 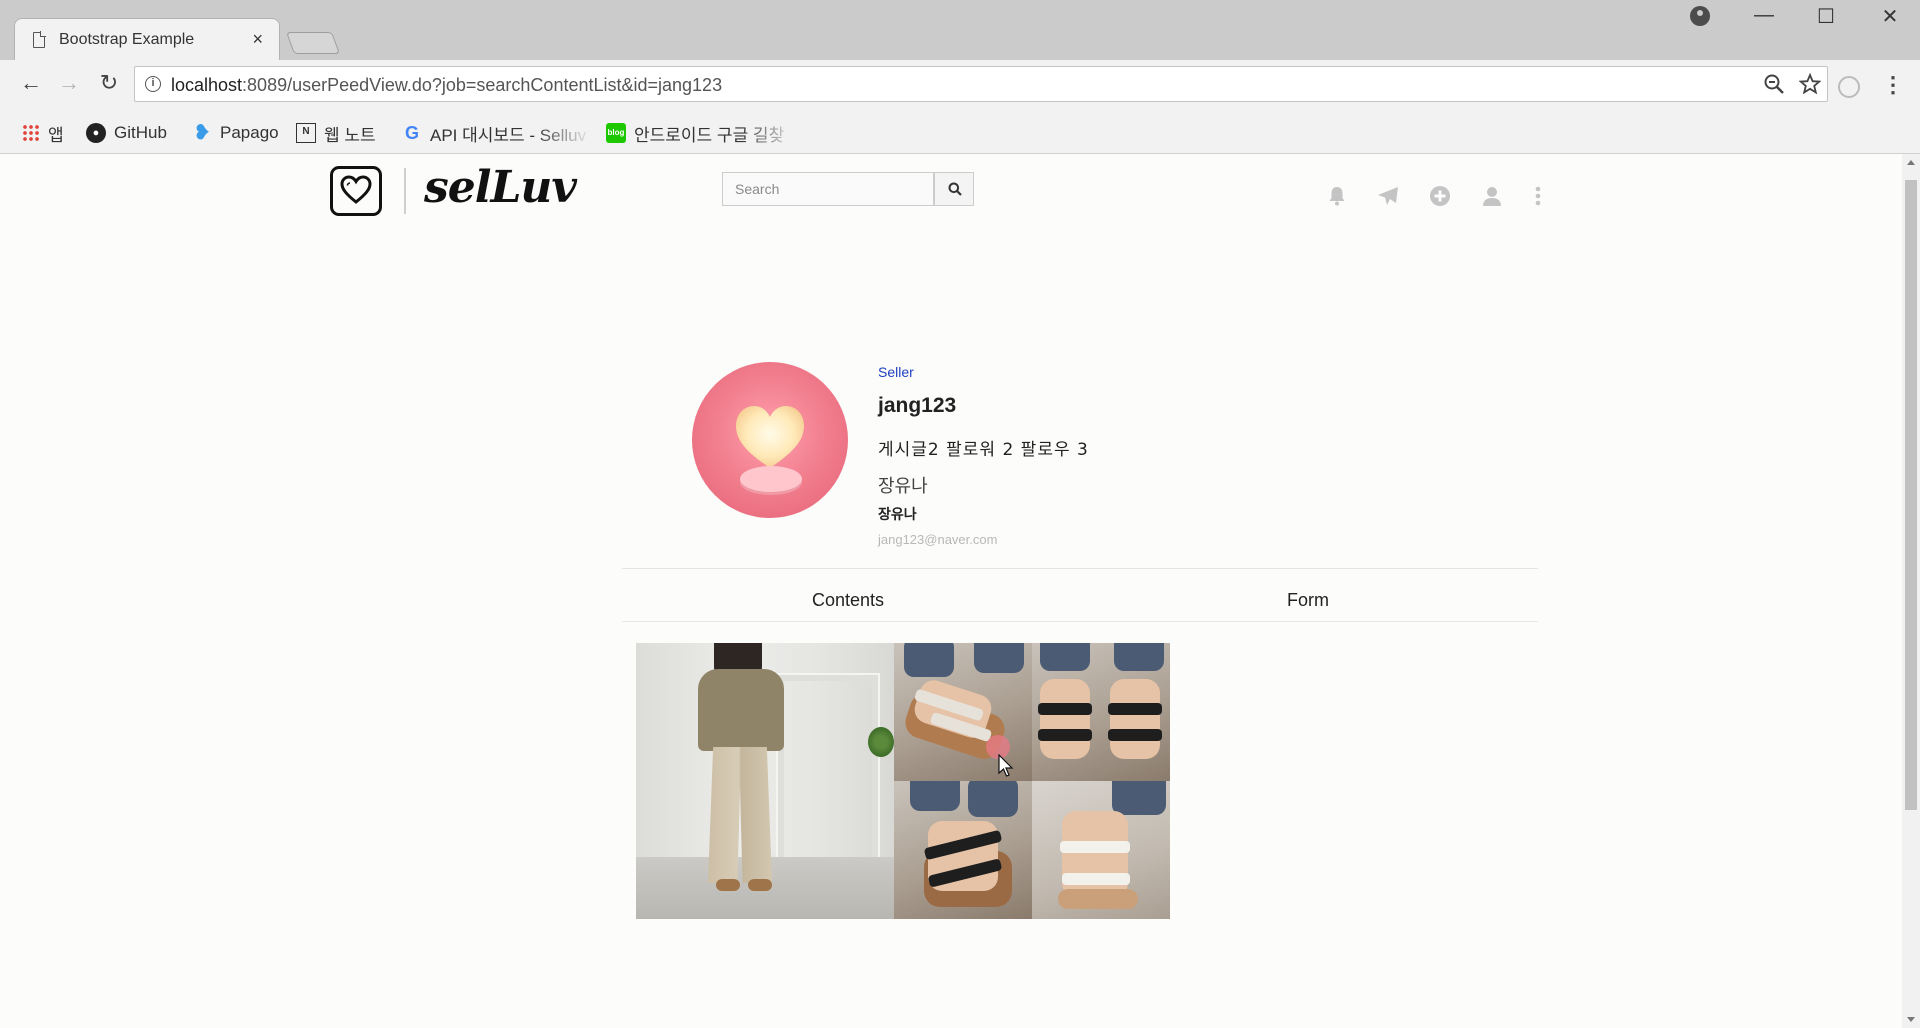 What do you see at coordinates (31, 133) in the screenshot?
I see `apps-grid-icon` at bounding box center [31, 133].